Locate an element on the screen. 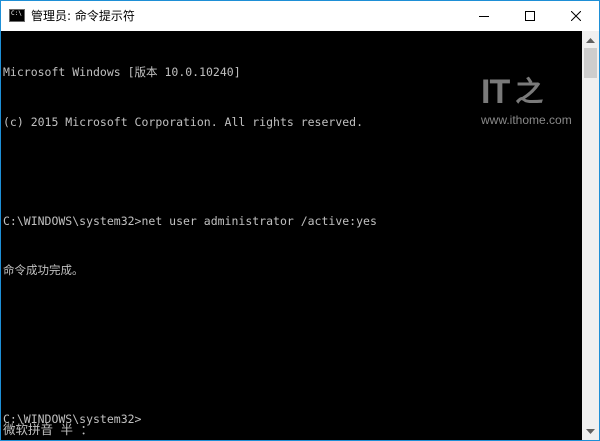 This screenshot has height=441, width=600. maximize-icon is located at coordinates (530, 16).